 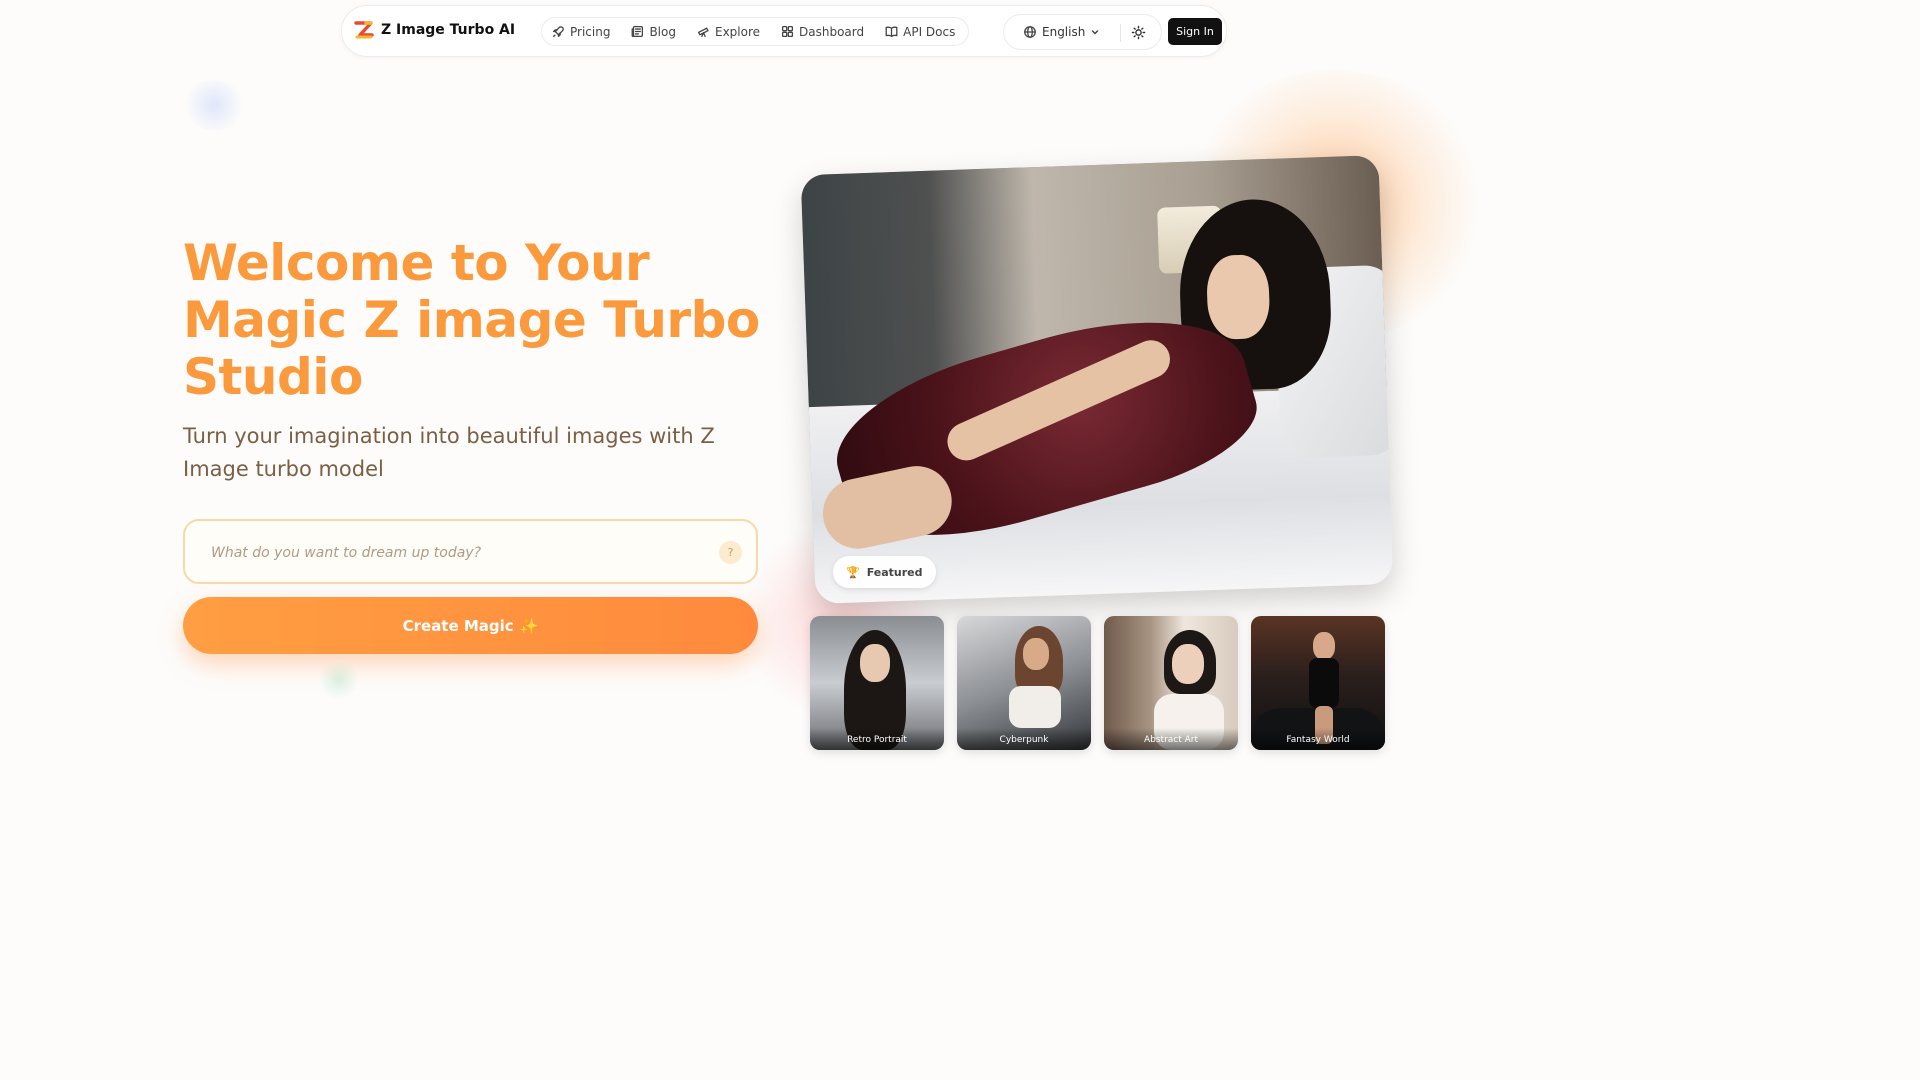 I want to click on brand-logo-link: Z Image Turbo AI, so click(x=434, y=30).